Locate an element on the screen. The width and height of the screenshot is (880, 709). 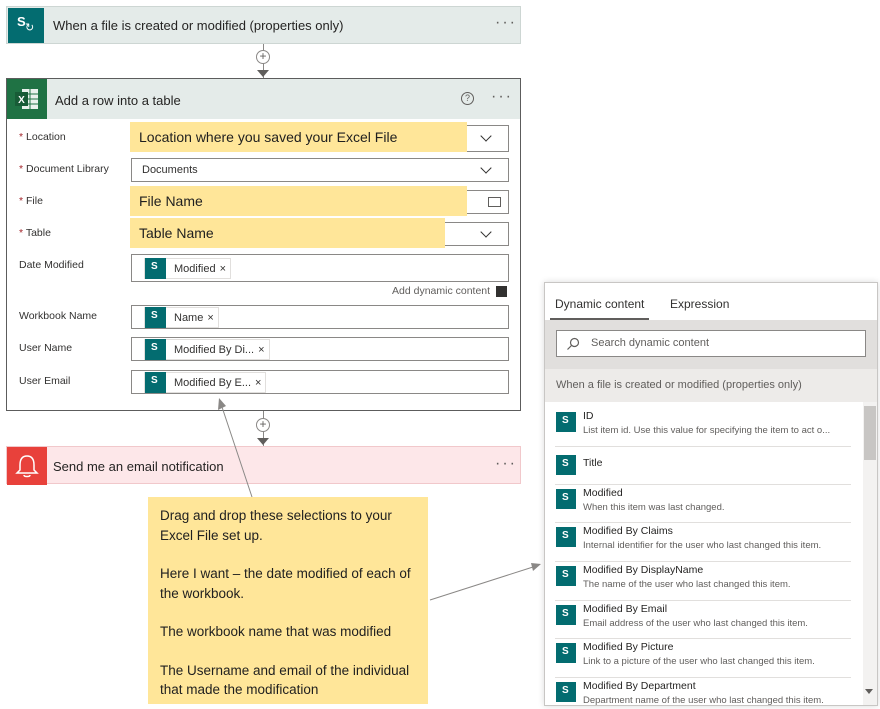
dynamic-item-title: Modified By Picture is located at coordinates (628, 647).